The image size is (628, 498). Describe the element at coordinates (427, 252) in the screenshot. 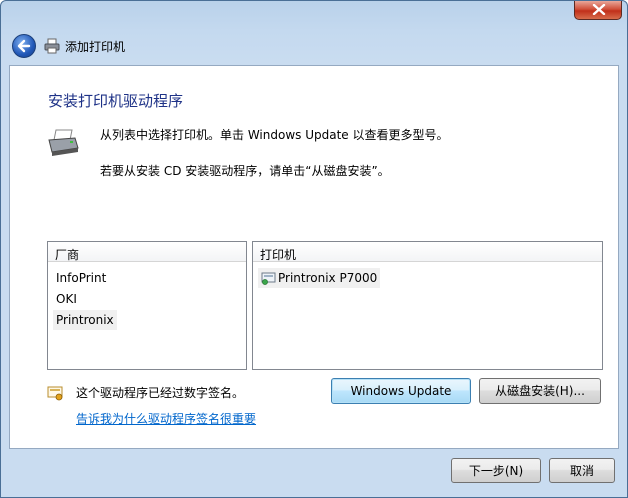

I see `printer-list-header: 打印机` at that location.